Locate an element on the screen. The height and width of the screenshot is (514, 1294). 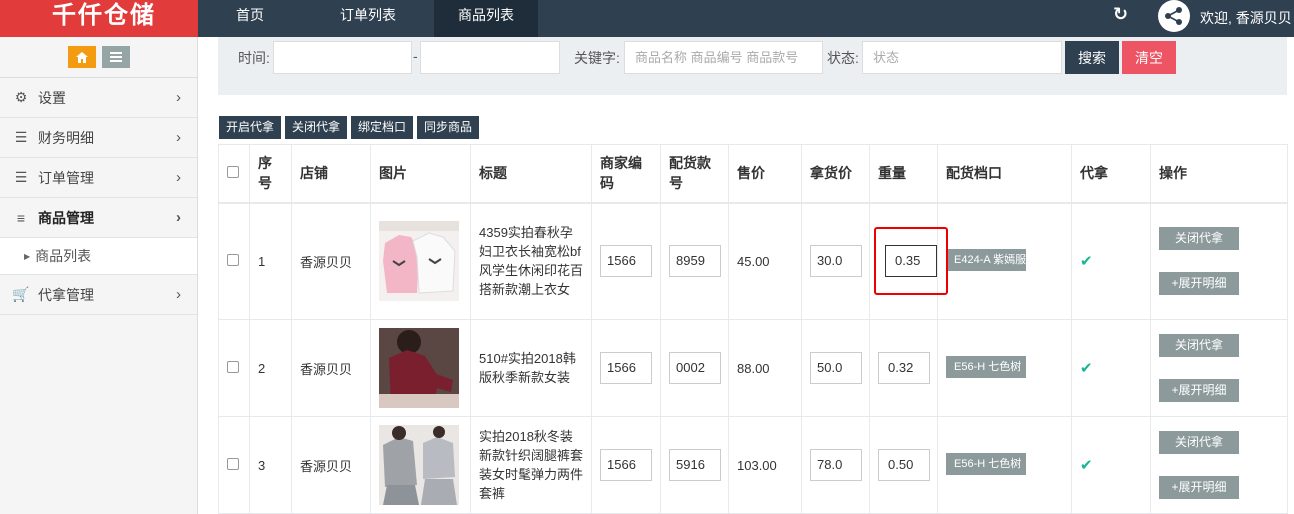
sidebar-item-orders: ☰ 订单管理 › is located at coordinates (98, 178).